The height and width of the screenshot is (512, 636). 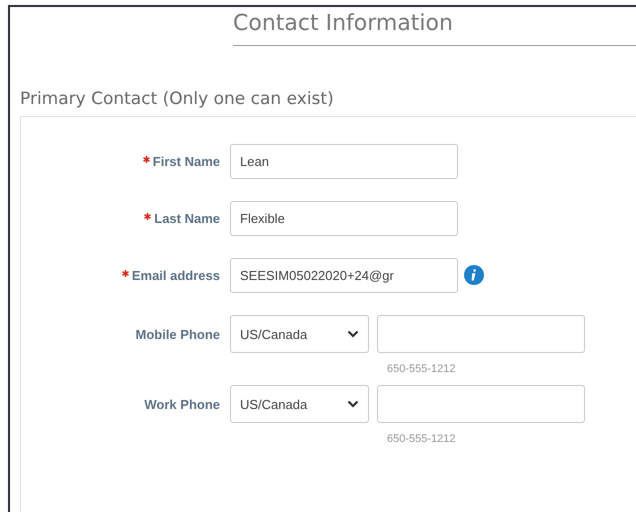 I want to click on field-label: Email address, so click(x=176, y=275).